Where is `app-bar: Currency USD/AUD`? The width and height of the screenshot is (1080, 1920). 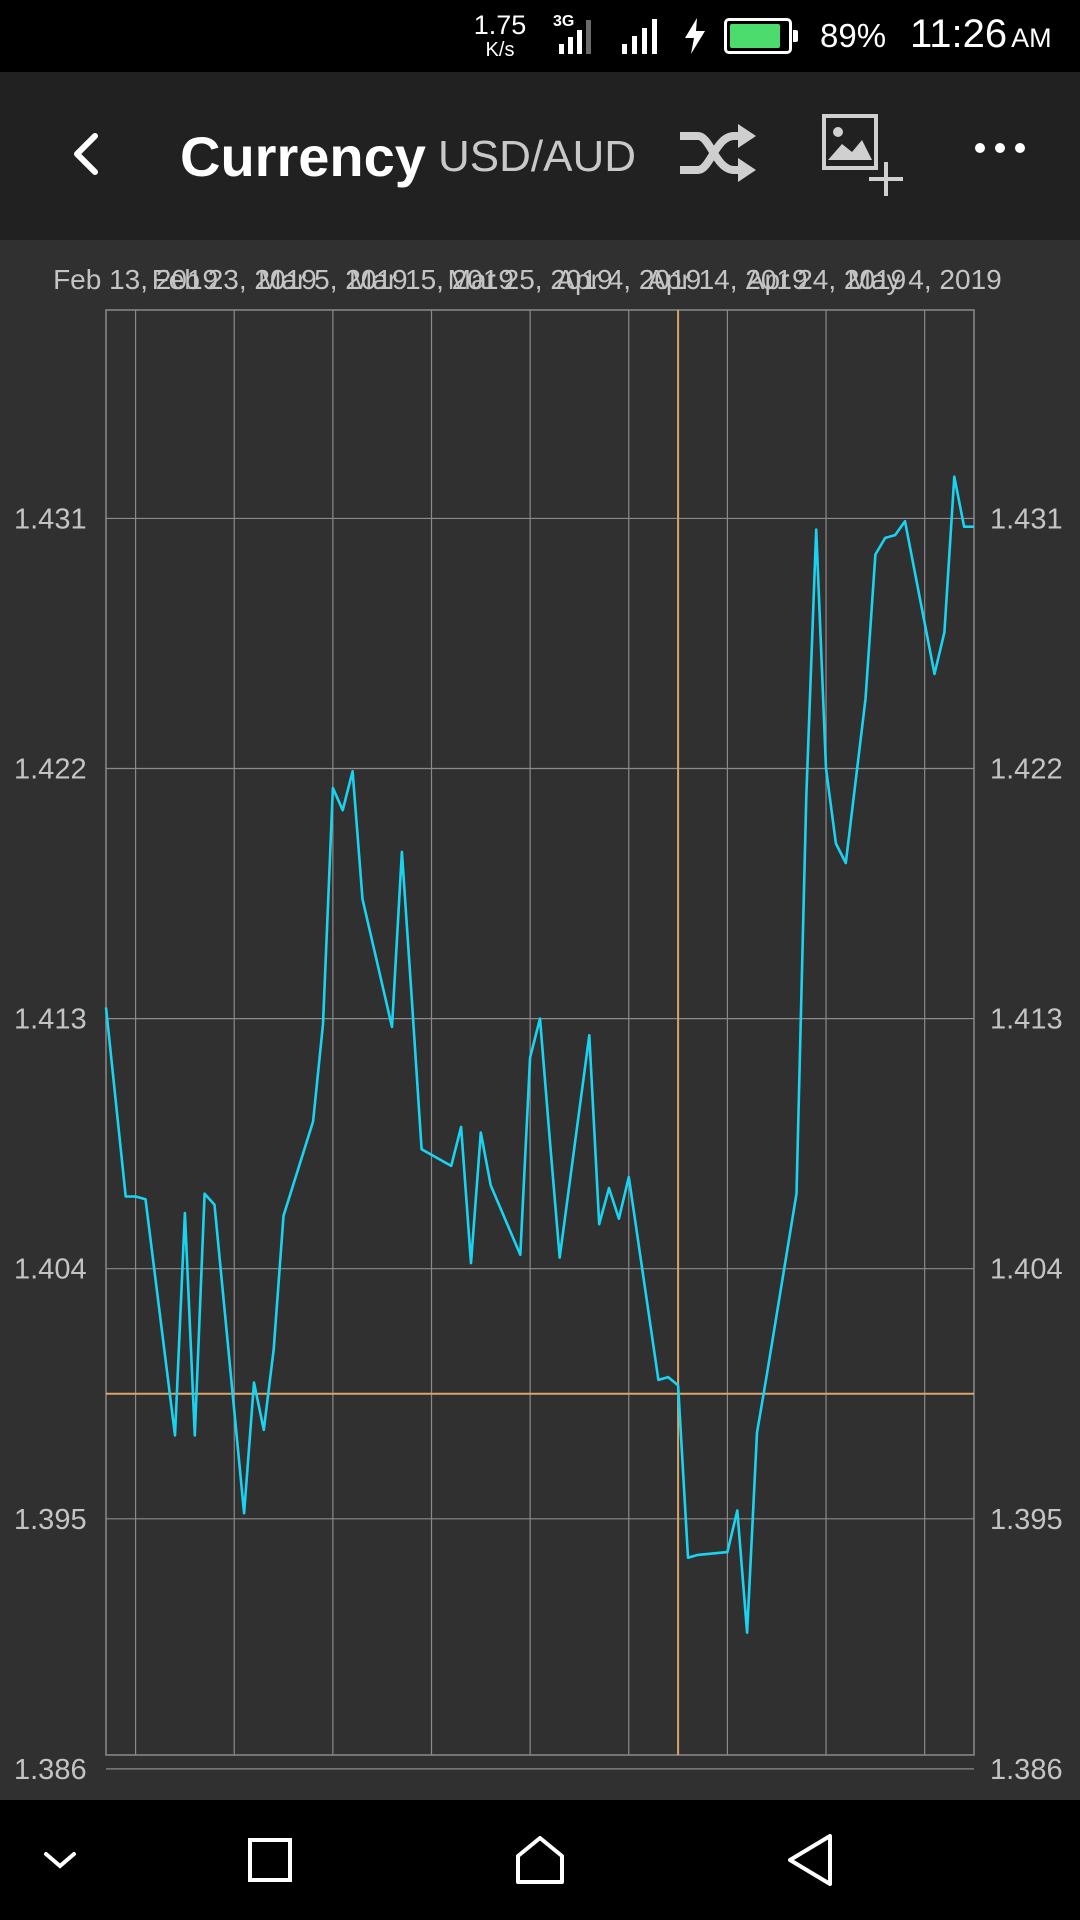
app-bar: Currency USD/AUD is located at coordinates (540, 156).